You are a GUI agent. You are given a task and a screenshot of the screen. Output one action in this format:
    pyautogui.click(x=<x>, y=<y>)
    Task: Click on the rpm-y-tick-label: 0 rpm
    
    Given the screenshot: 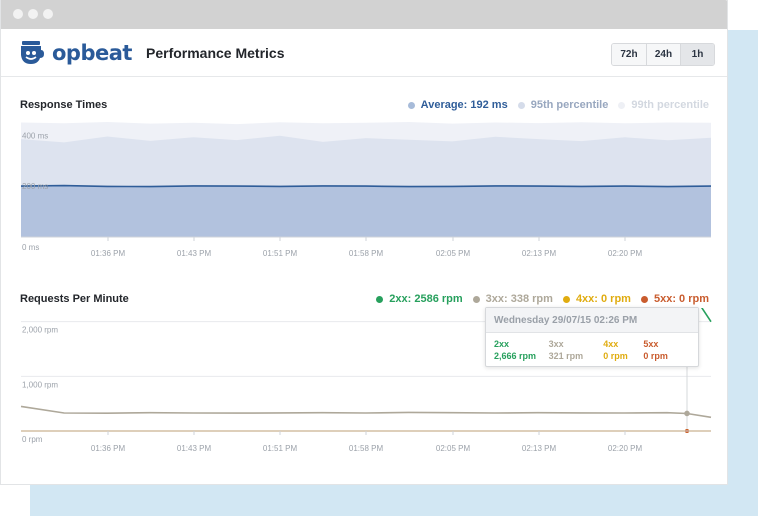 What is the action you would take?
    pyautogui.click(x=32, y=439)
    